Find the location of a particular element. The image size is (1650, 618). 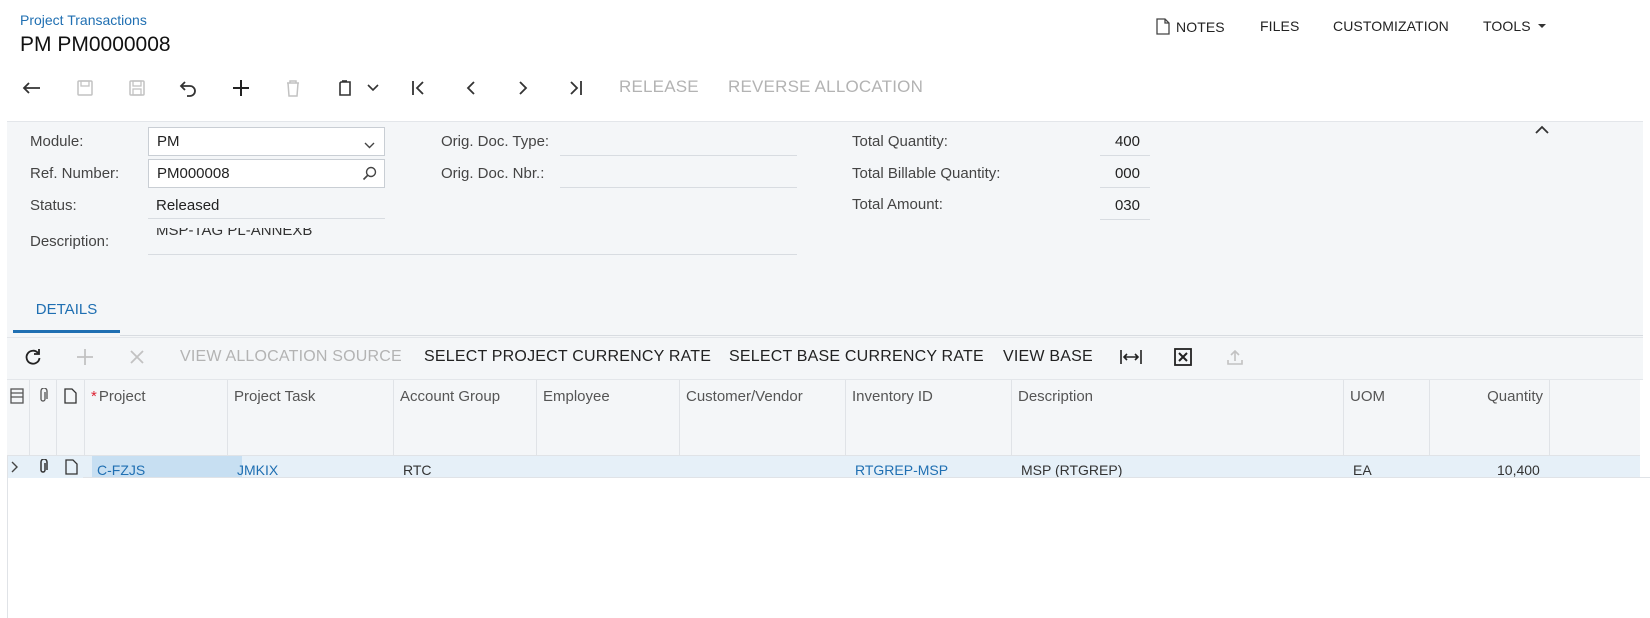

export-excel-icon is located at coordinates (1183, 357).